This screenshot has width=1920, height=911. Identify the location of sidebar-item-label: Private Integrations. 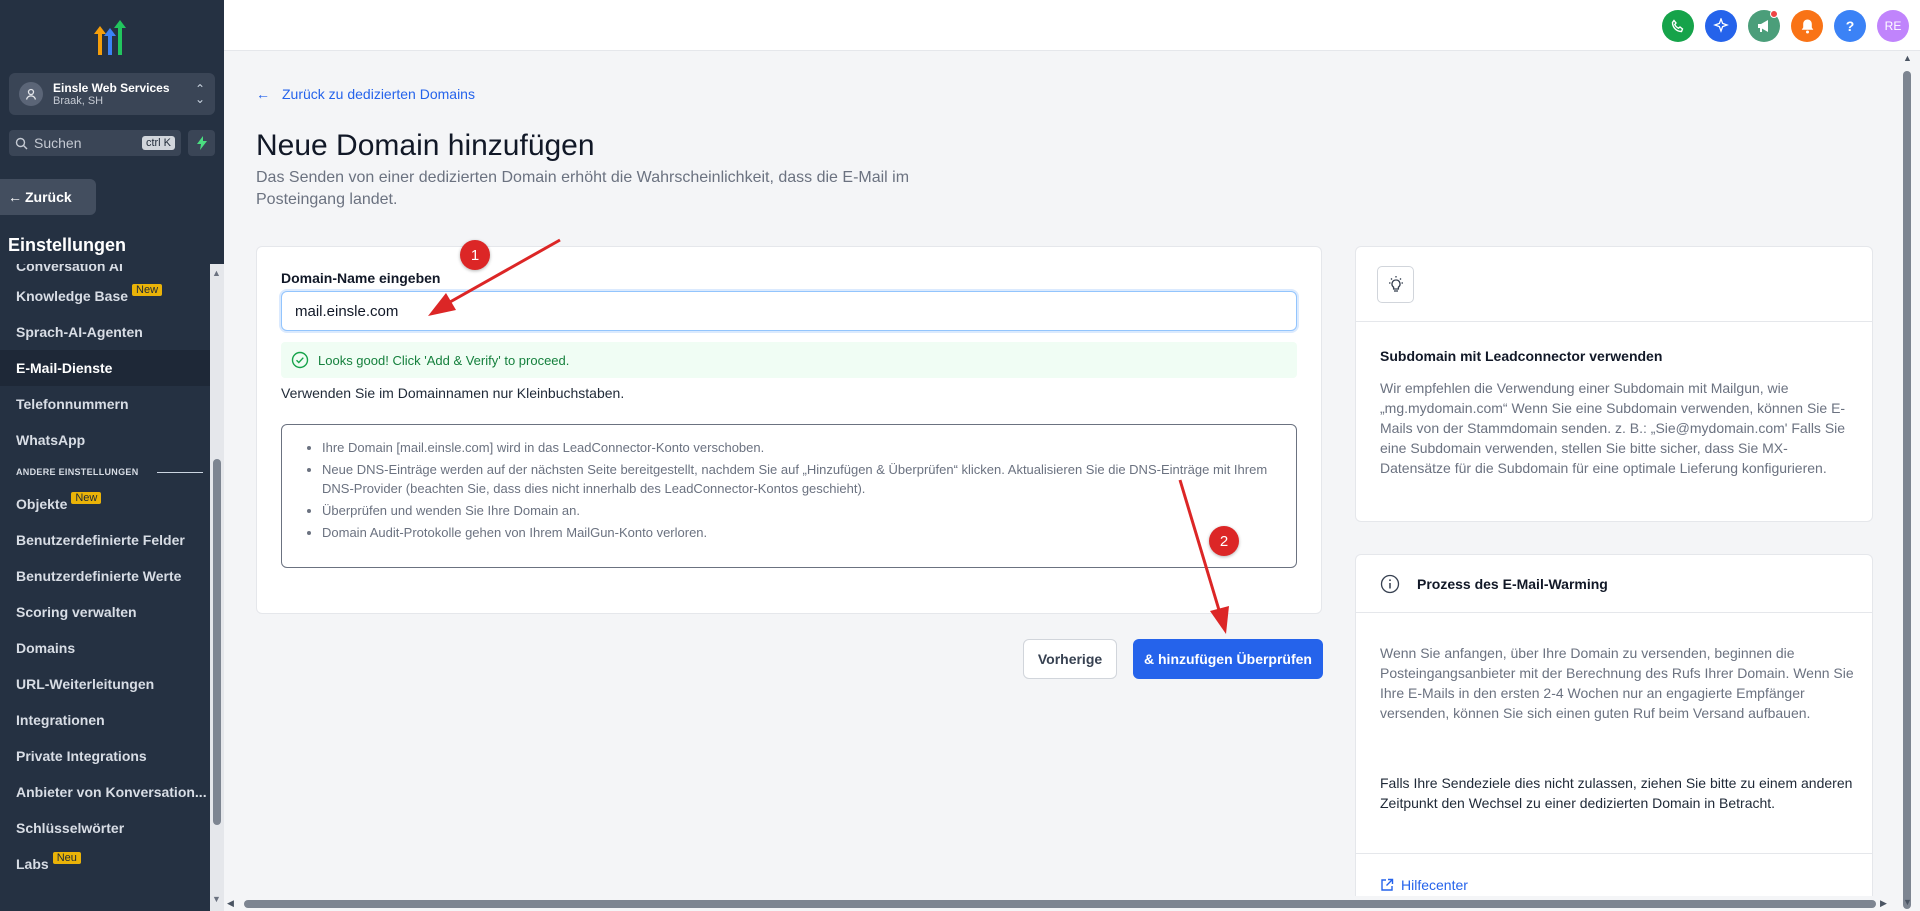
(81, 756).